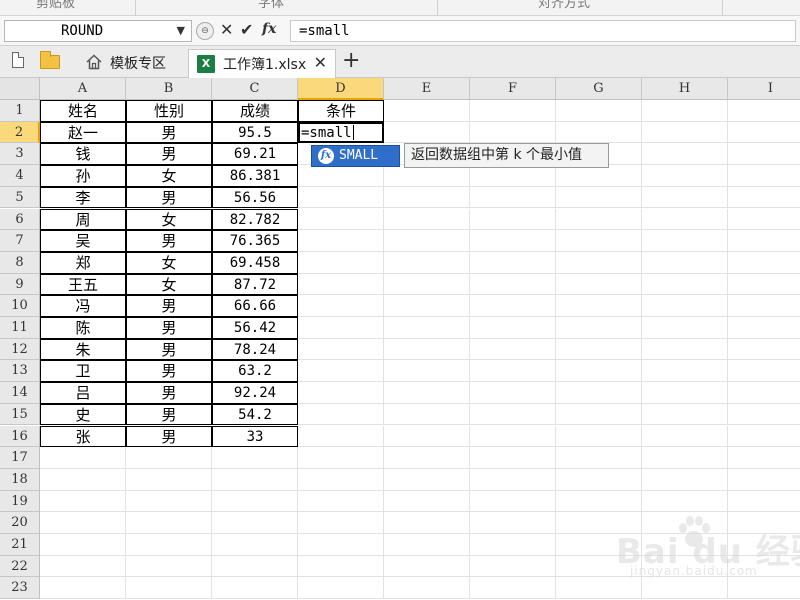 This screenshot has height=600, width=800. I want to click on cell-h17, so click(685, 458).